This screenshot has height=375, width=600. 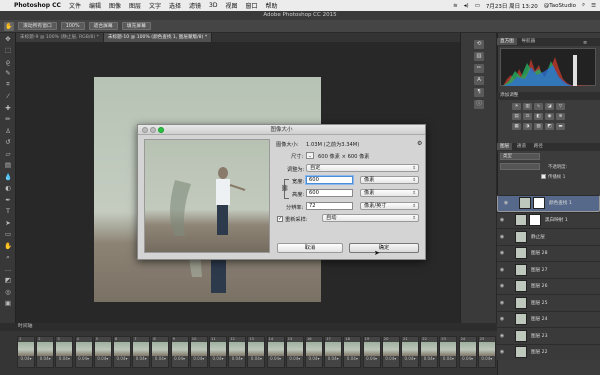 I want to click on layer-kind-filter: 类型, so click(x=520, y=156).